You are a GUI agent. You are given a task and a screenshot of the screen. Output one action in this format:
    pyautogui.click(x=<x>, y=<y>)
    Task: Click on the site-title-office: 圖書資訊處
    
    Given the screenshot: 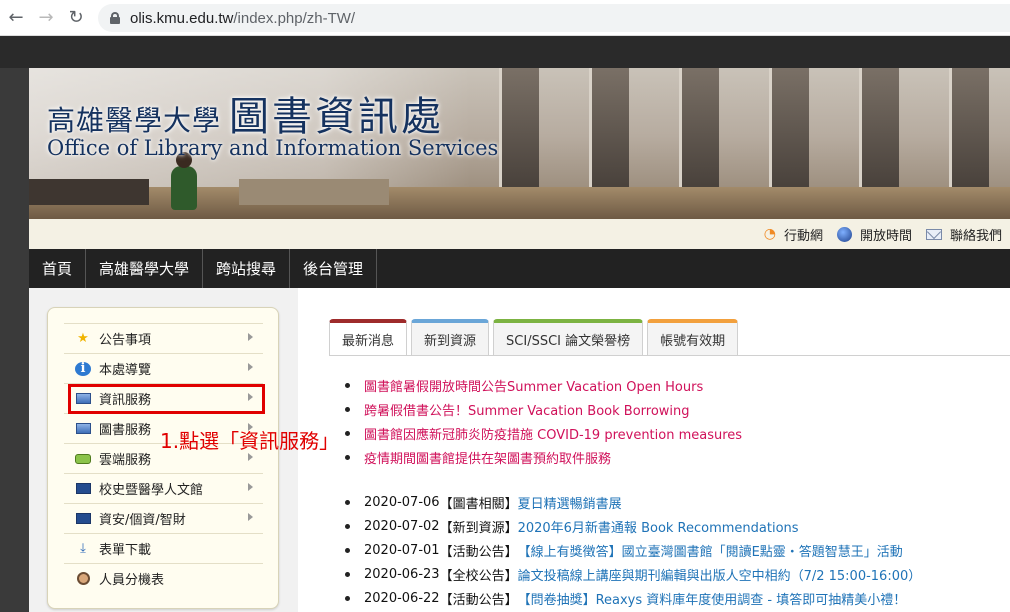 What is the action you would take?
    pyautogui.click(x=337, y=117)
    